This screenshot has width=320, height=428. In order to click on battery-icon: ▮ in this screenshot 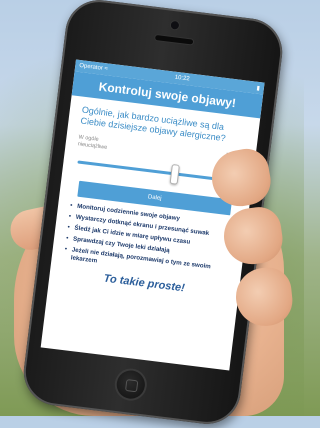, I will do `click(258, 88)`.